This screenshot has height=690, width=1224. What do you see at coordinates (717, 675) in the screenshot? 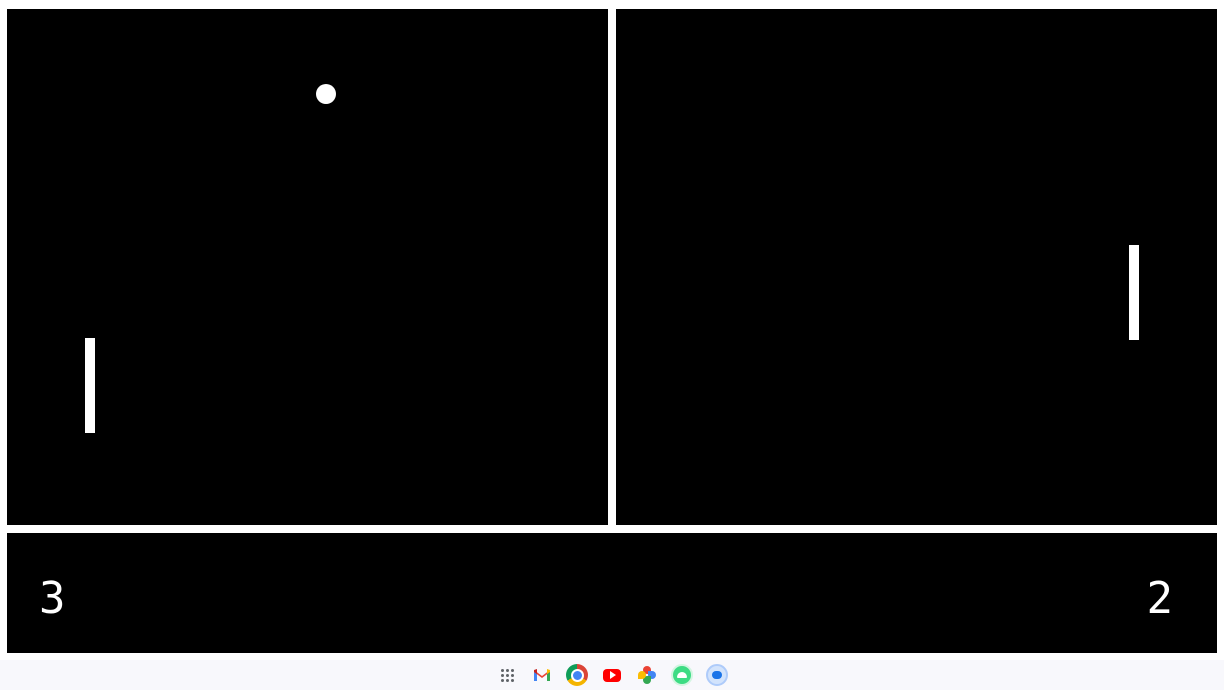
I see `messages-icon` at bounding box center [717, 675].